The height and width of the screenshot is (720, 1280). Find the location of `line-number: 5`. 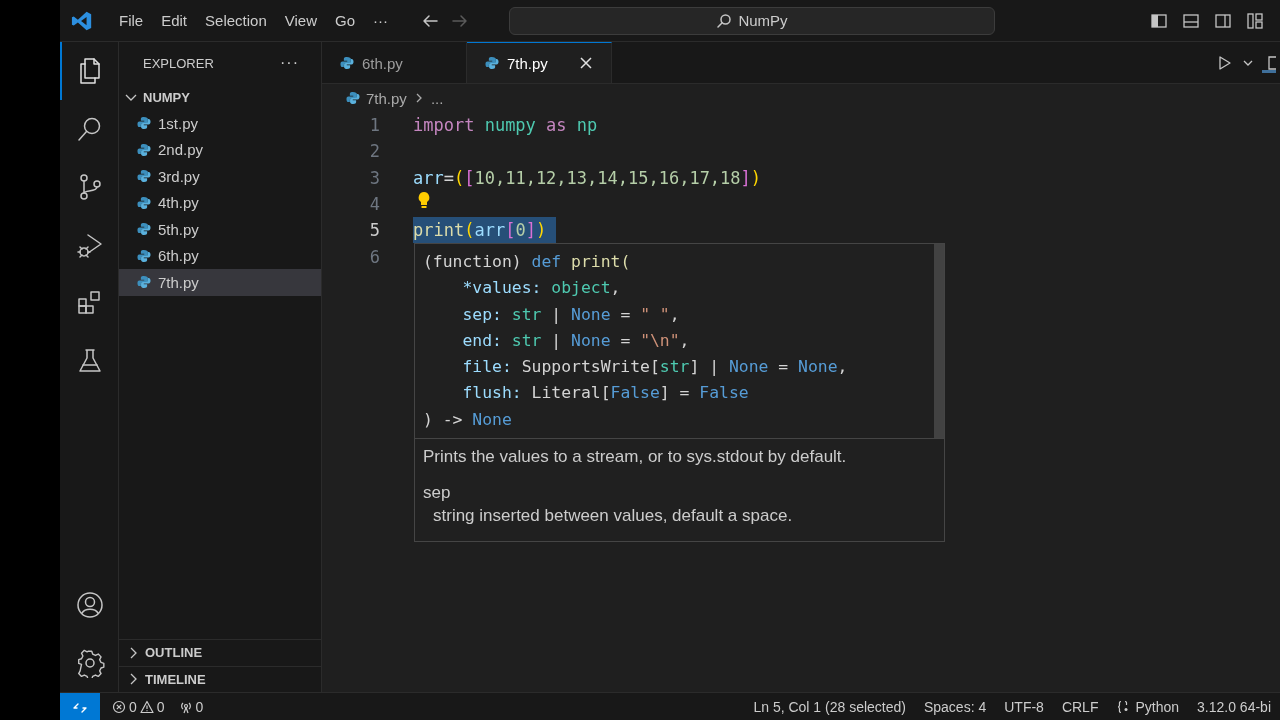

line-number: 5 is located at coordinates (374, 230).